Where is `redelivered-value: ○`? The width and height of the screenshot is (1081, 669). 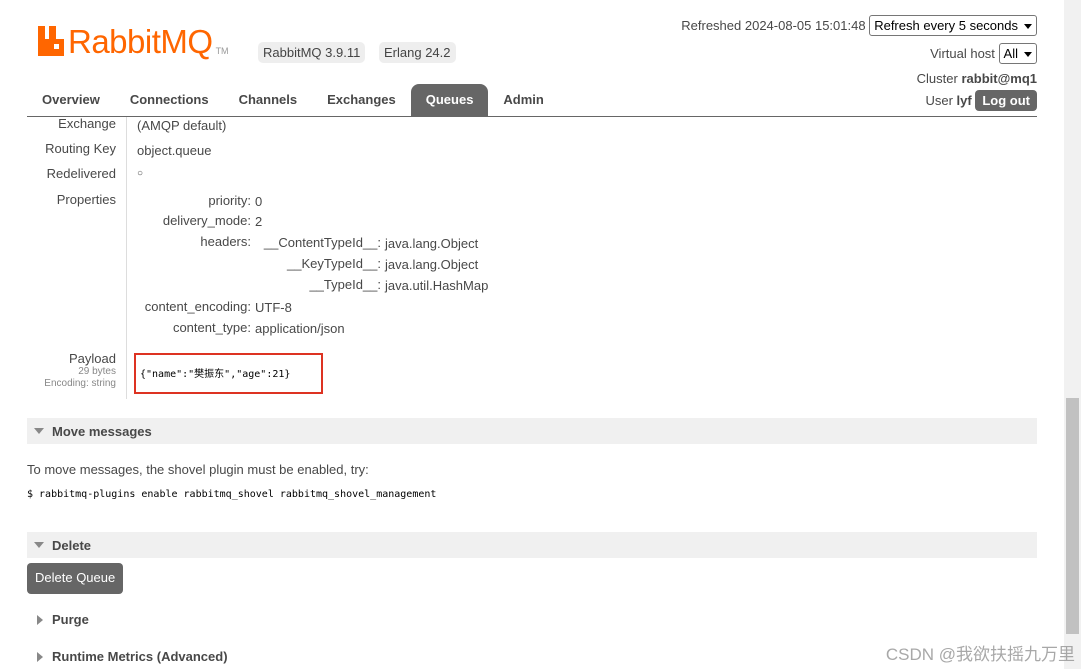
redelivered-value: ○ is located at coordinates (140, 173).